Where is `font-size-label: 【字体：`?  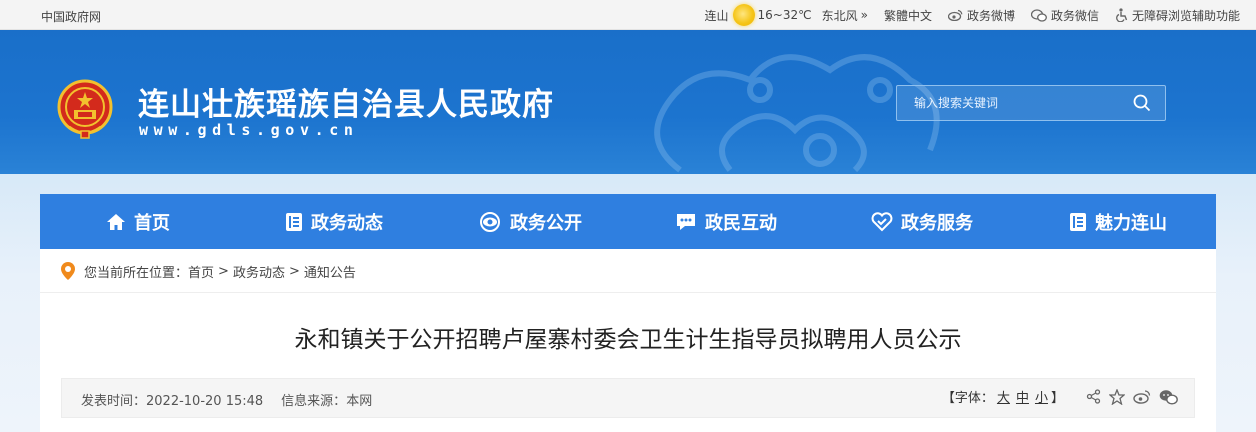 font-size-label: 【字体： is located at coordinates (967, 398).